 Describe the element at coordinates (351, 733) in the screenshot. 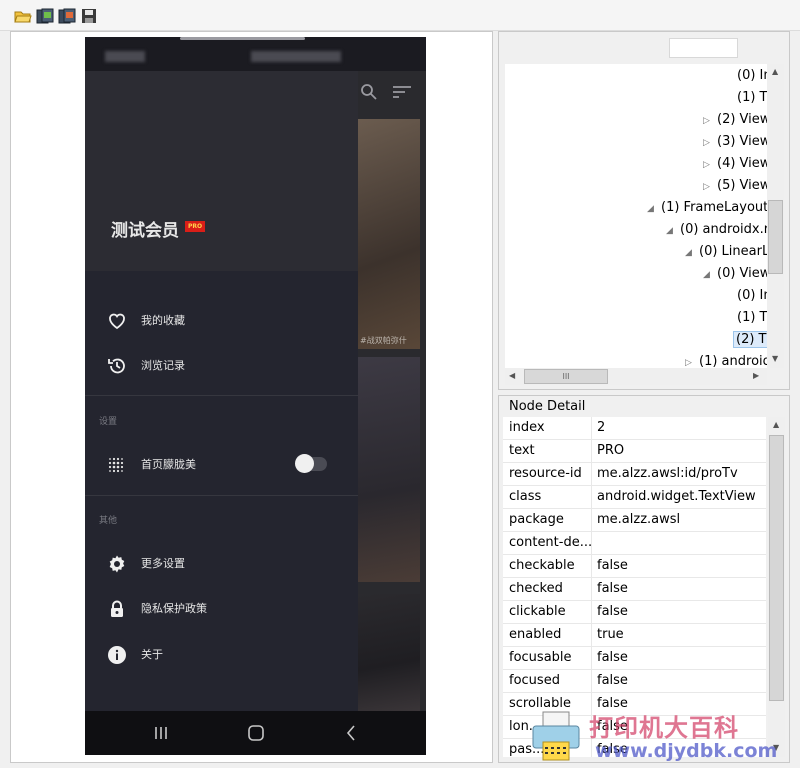

I see `back-icon` at that location.